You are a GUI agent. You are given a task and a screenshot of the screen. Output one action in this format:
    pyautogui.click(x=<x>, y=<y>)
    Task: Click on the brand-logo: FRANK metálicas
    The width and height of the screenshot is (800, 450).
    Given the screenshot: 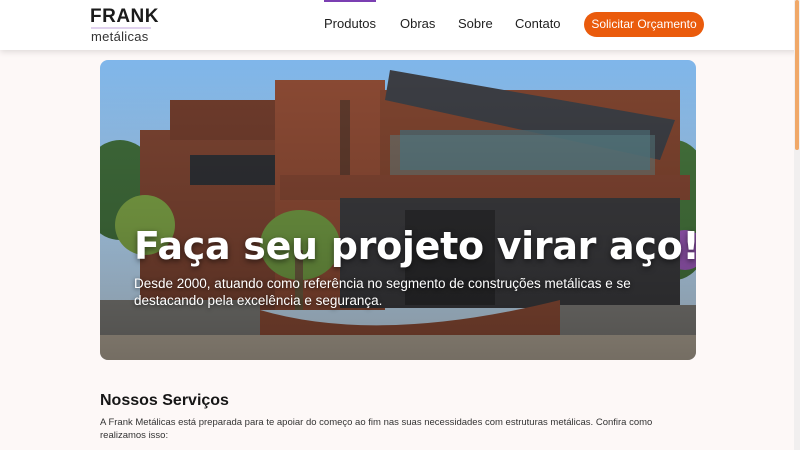 What is the action you would take?
    pyautogui.click(x=124, y=25)
    